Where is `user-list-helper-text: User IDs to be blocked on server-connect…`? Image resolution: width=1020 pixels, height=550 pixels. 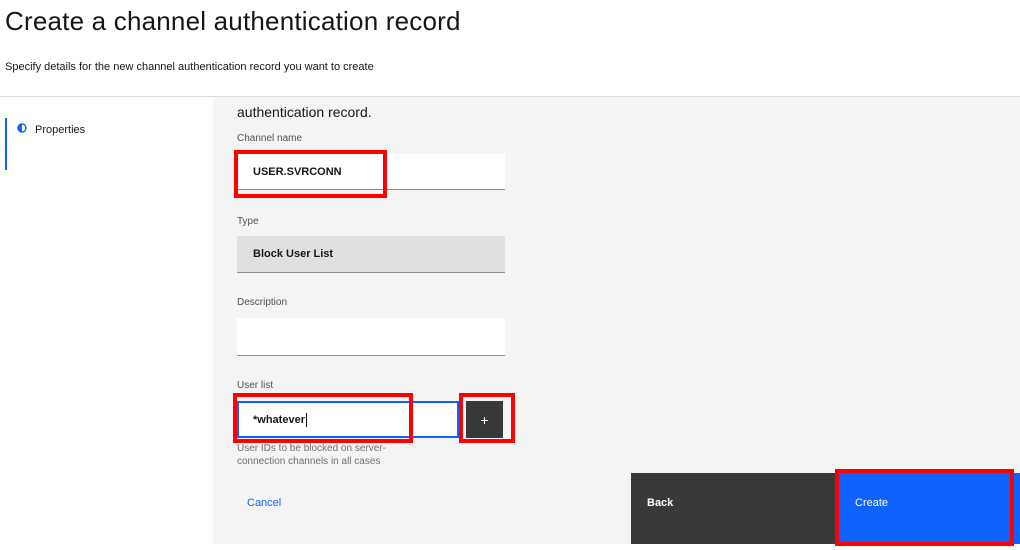
user-list-helper-text: User IDs to be blocked on server-connect… is located at coordinates (311, 455).